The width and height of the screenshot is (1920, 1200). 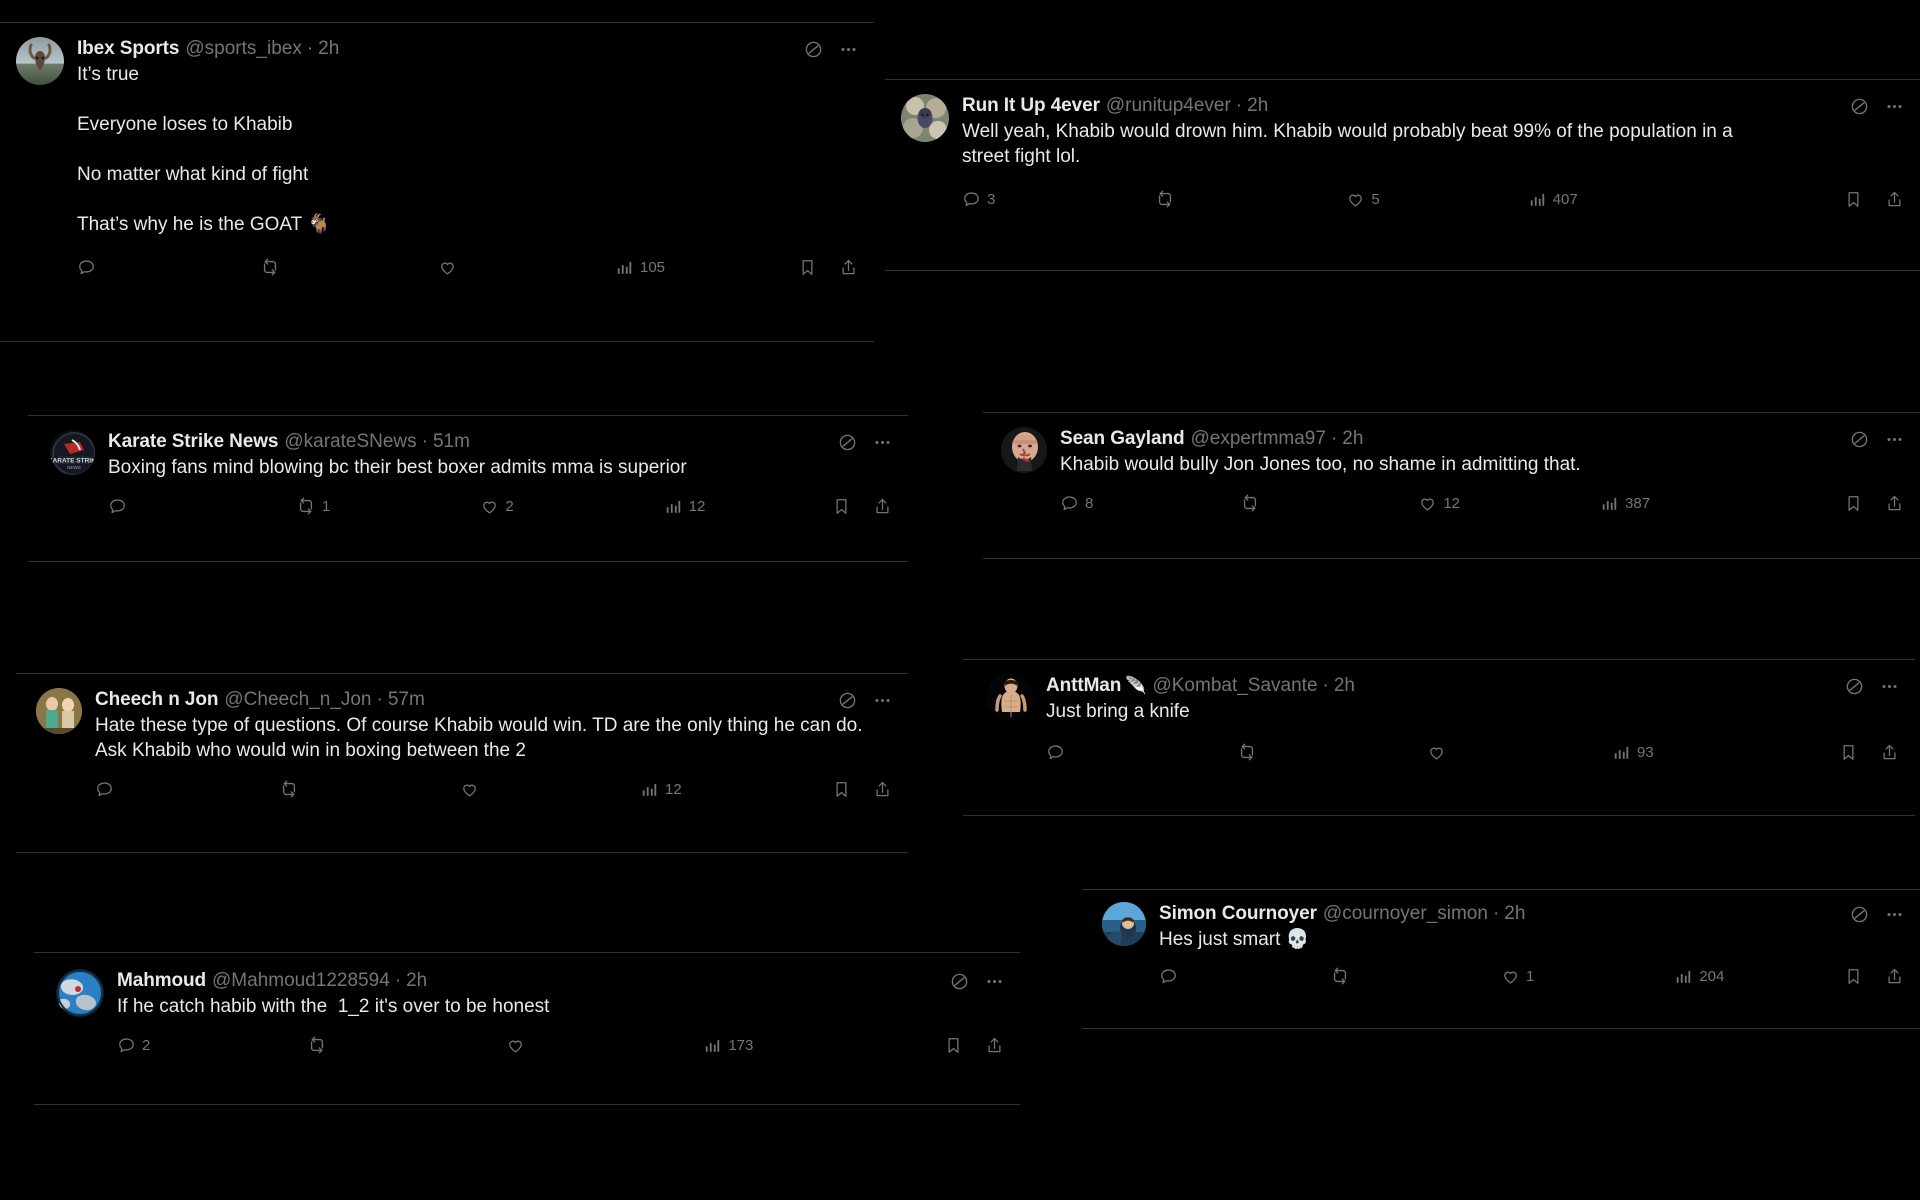 I want to click on reply-button: 2, so click(x=133, y=1045).